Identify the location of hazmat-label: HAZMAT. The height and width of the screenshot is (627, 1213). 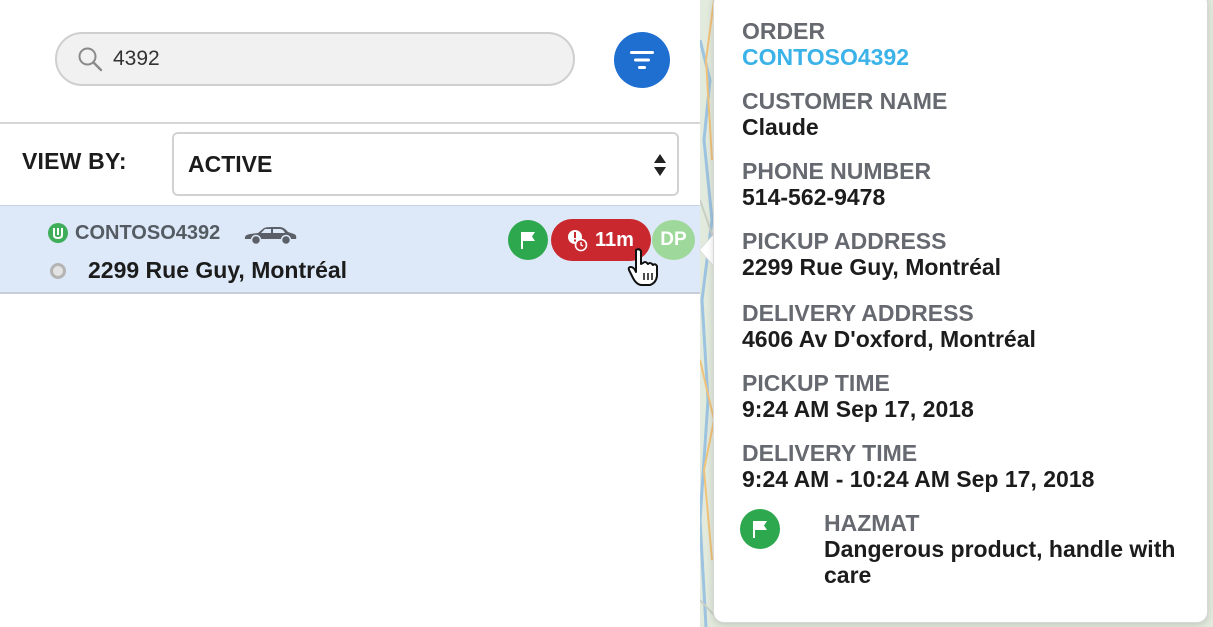
(872, 523).